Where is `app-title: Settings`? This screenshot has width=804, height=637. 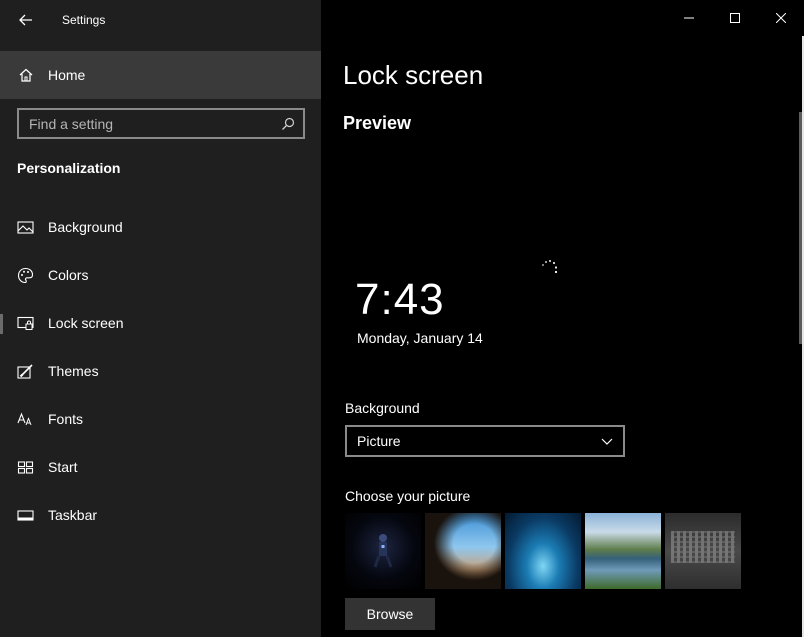
app-title: Settings is located at coordinates (84, 20).